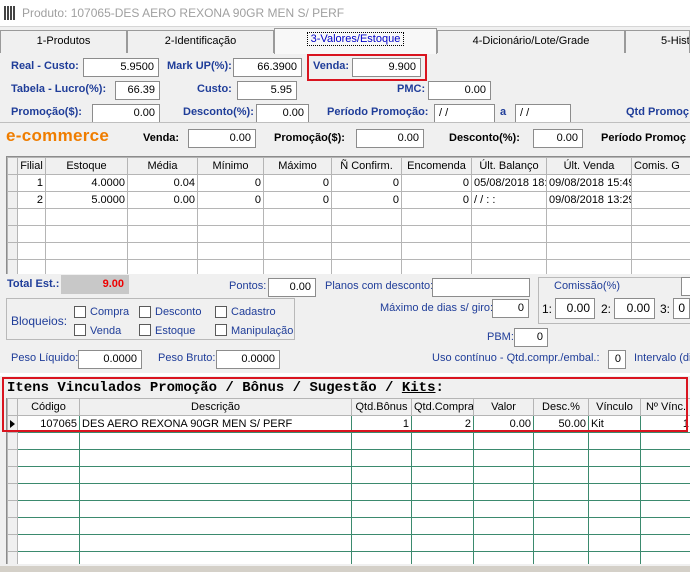 This screenshot has height=572, width=690. What do you see at coordinates (575, 308) in the screenshot?
I see `comissao-1-field: 0.00` at bounding box center [575, 308].